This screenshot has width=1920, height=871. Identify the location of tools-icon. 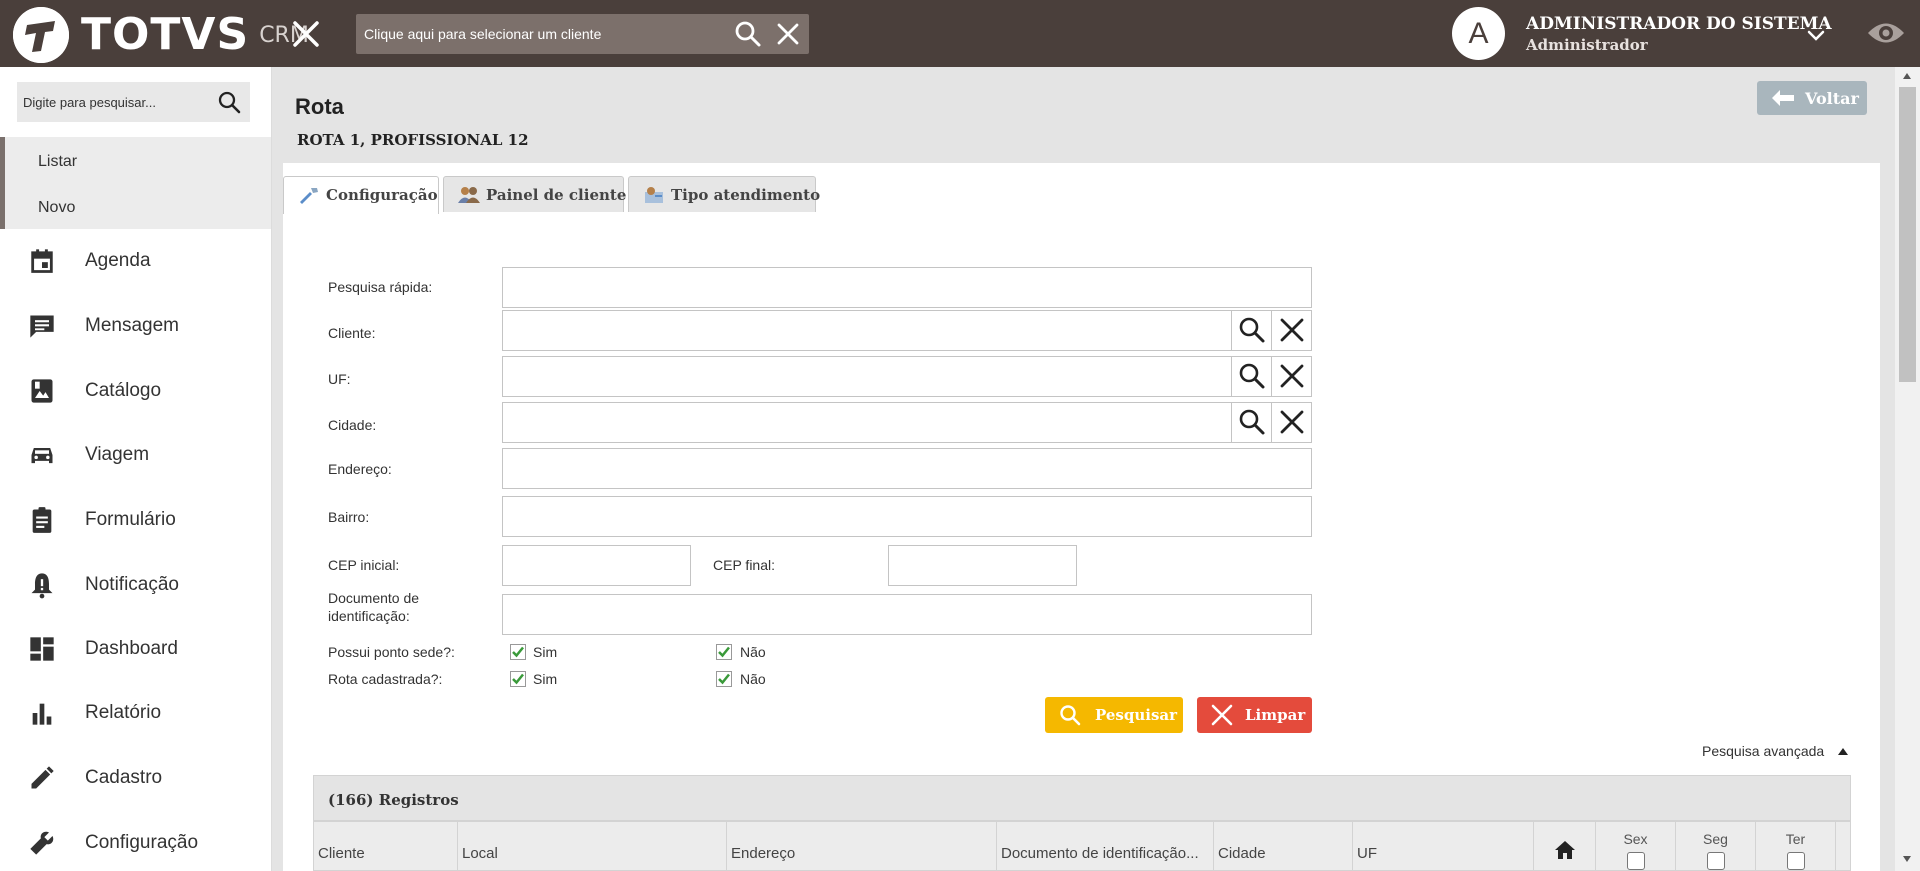
(309, 196).